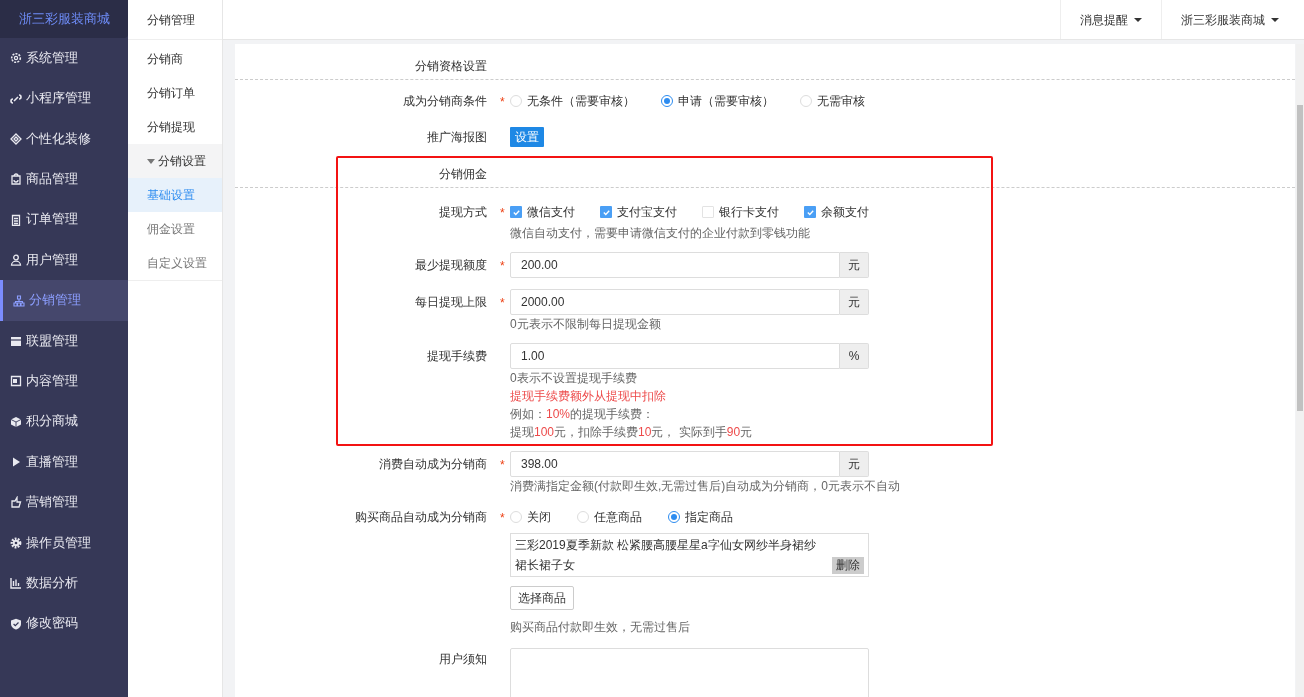 This screenshot has height=697, width=1304. Describe the element at coordinates (456, 137) in the screenshot. I see `field-label: 推广海报图` at that location.